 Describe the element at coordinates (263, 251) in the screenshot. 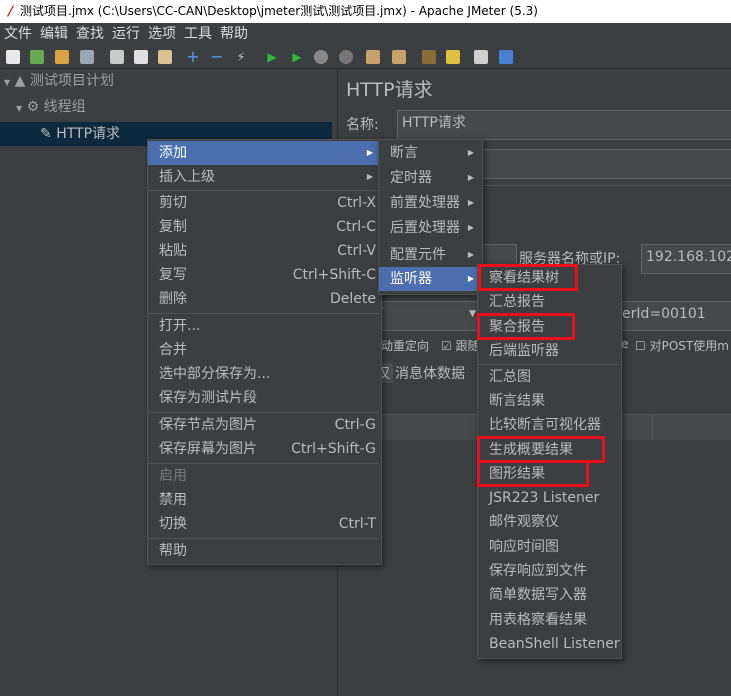

I see `menu-item-paste: 粘贴 Ctrl-V` at that location.